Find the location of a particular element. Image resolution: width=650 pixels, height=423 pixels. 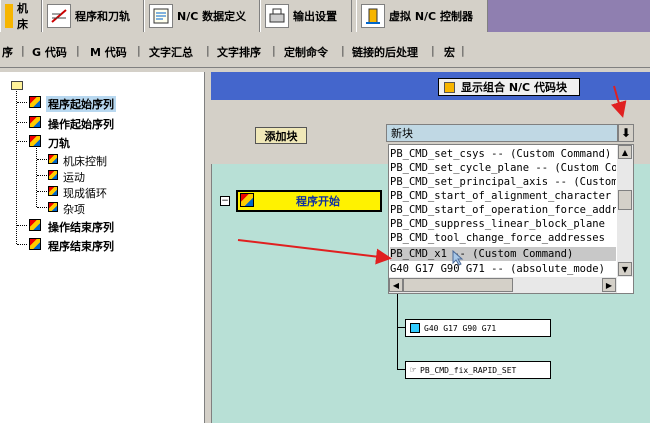

list-item: PB_CMD_suppress_linear_block_plane is located at coordinates (503, 224).